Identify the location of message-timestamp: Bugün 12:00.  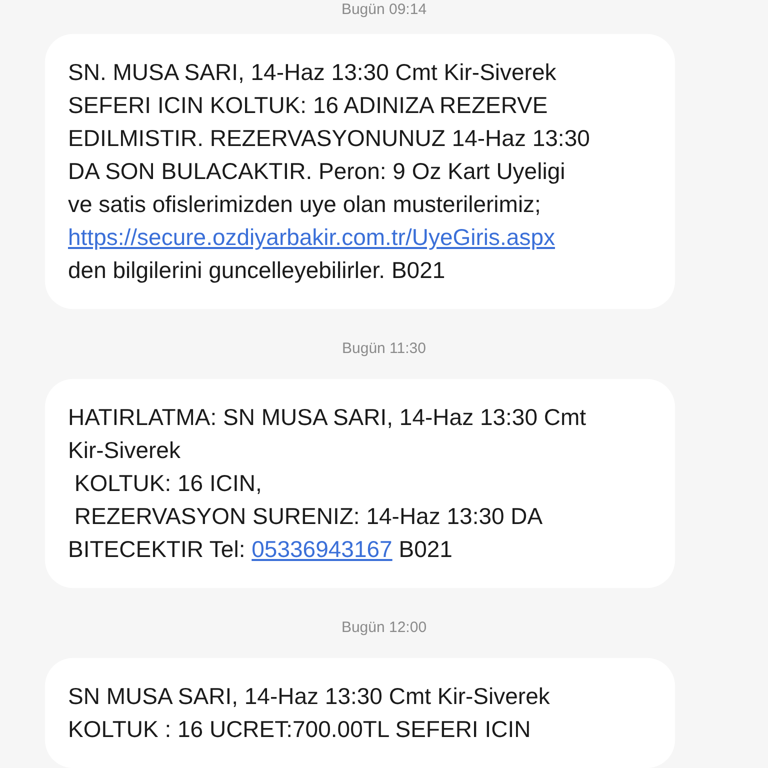
(384, 628).